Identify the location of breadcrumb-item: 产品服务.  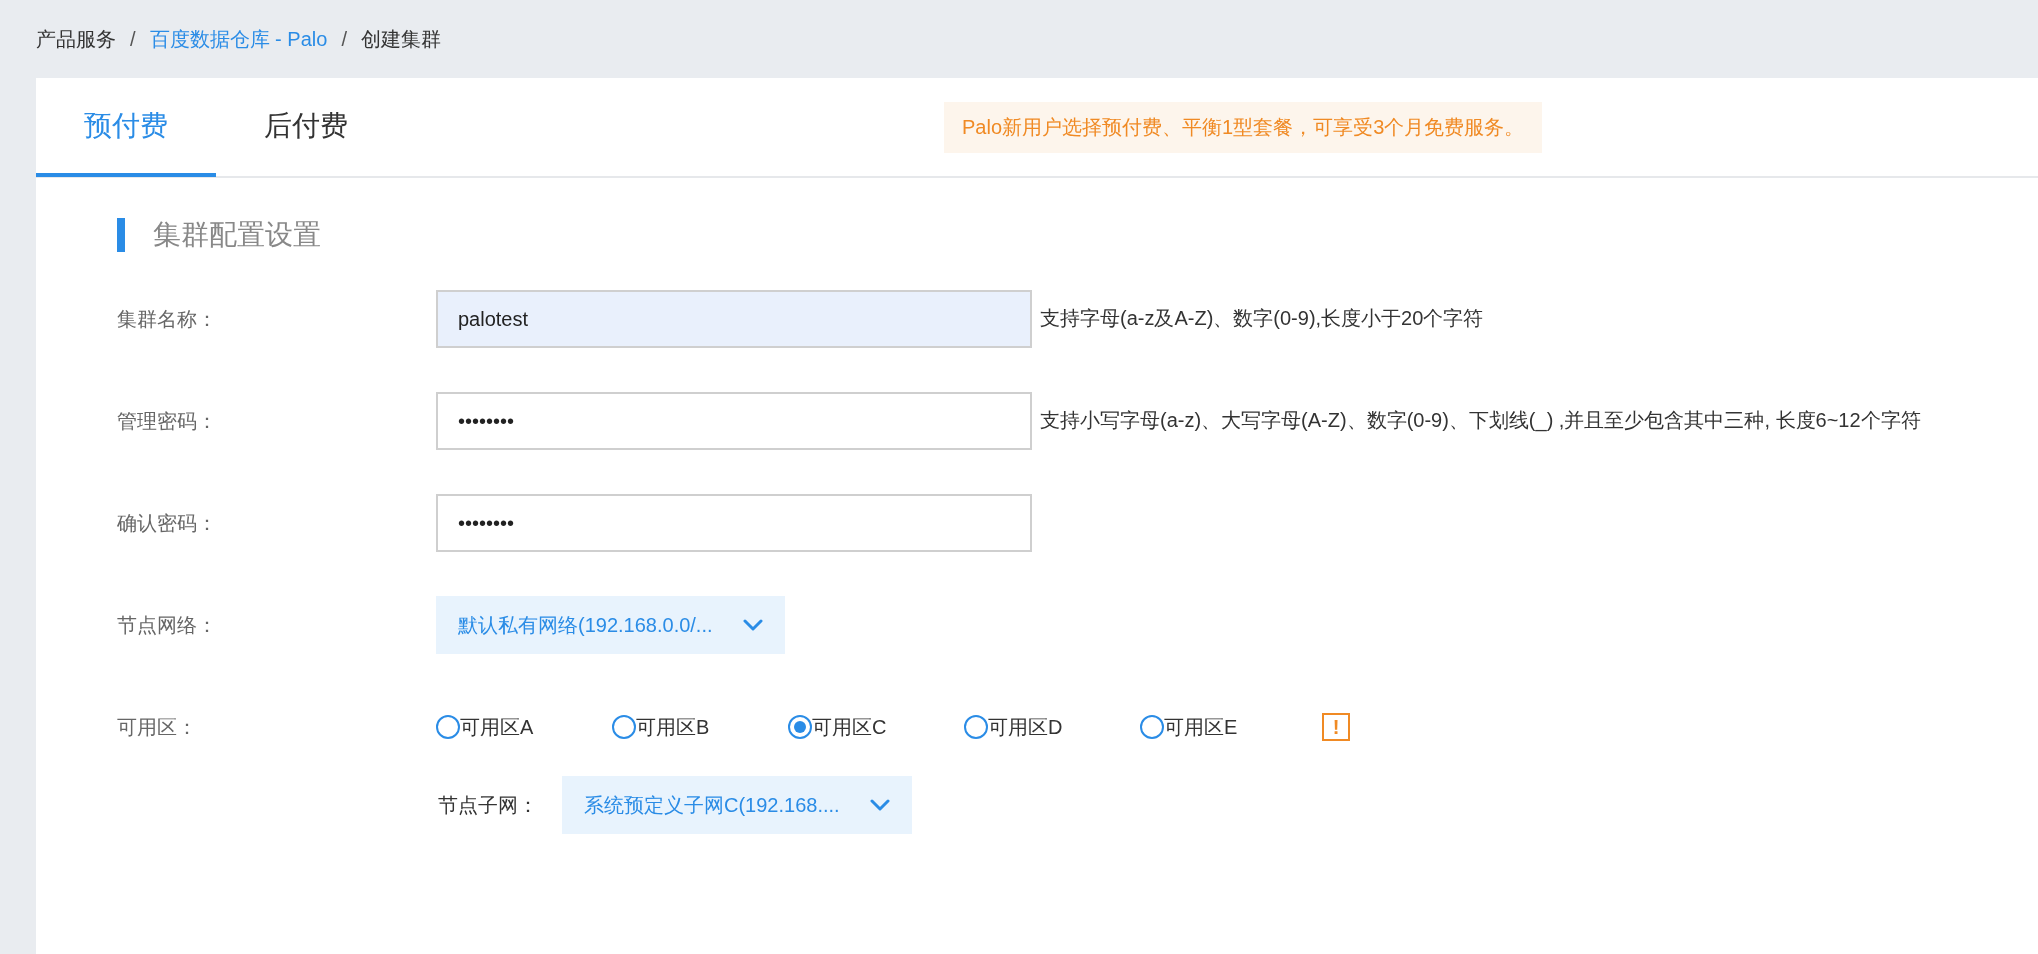
(76, 39).